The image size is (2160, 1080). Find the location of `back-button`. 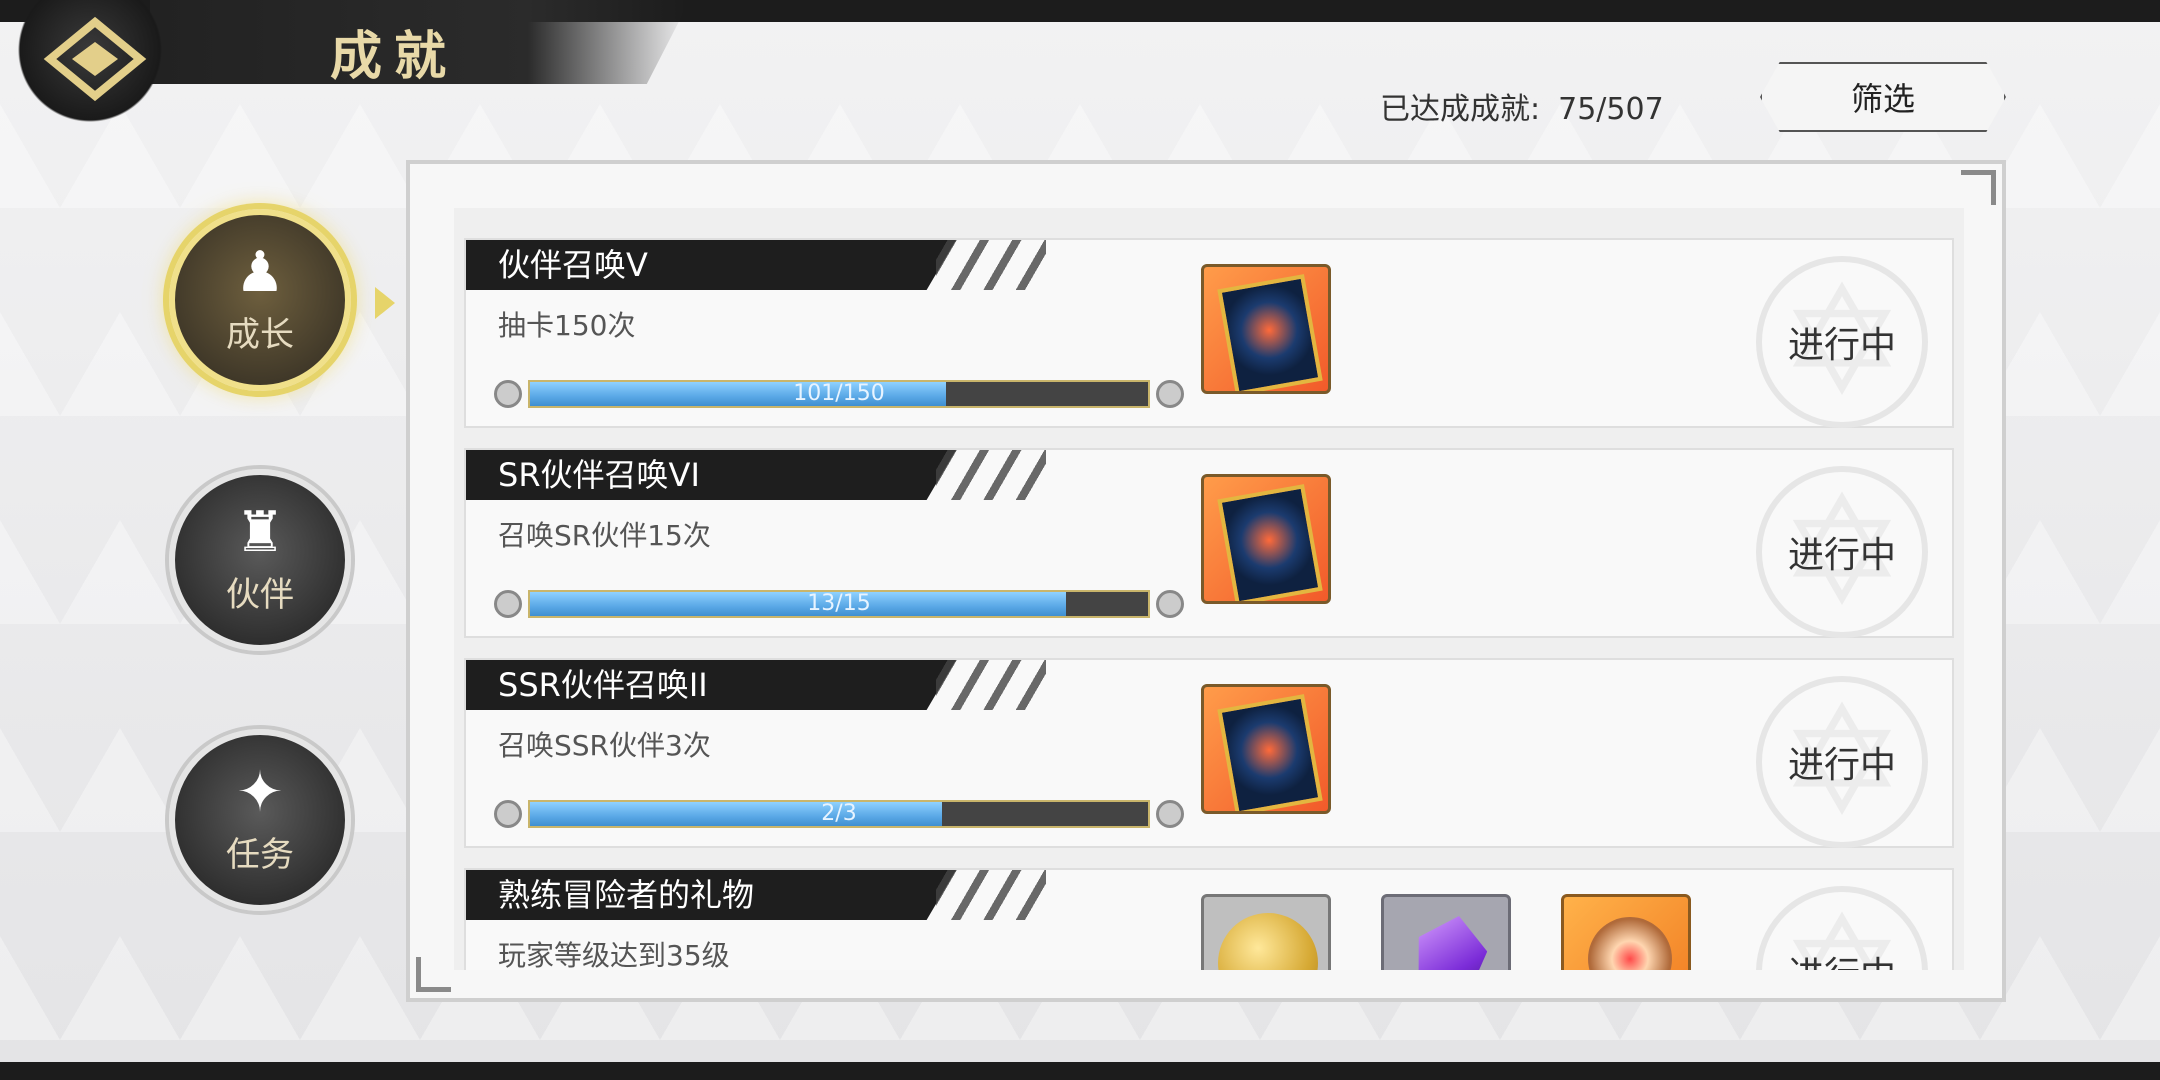

back-button is located at coordinates (105, 65).